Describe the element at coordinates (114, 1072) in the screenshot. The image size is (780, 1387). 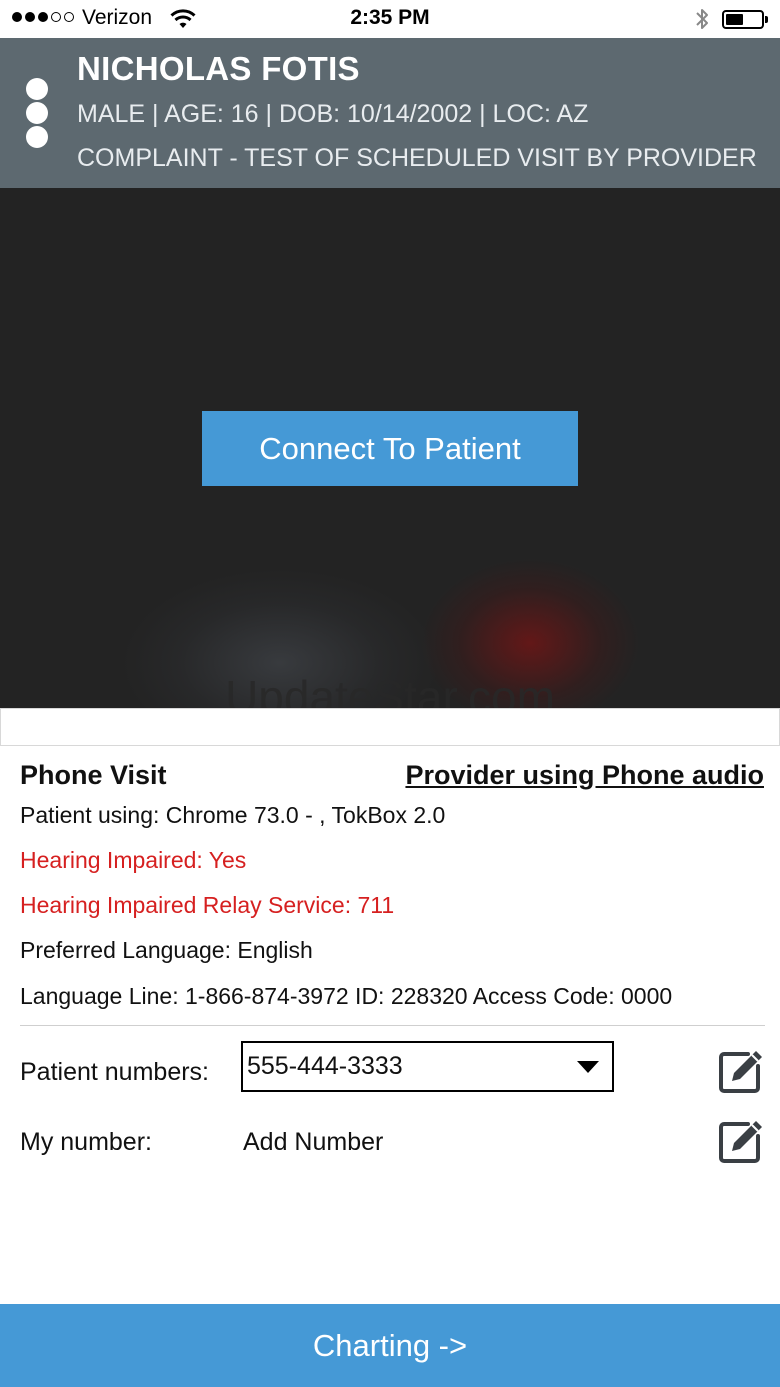
I see `patient-numbers-label: Patient numbers:` at that location.